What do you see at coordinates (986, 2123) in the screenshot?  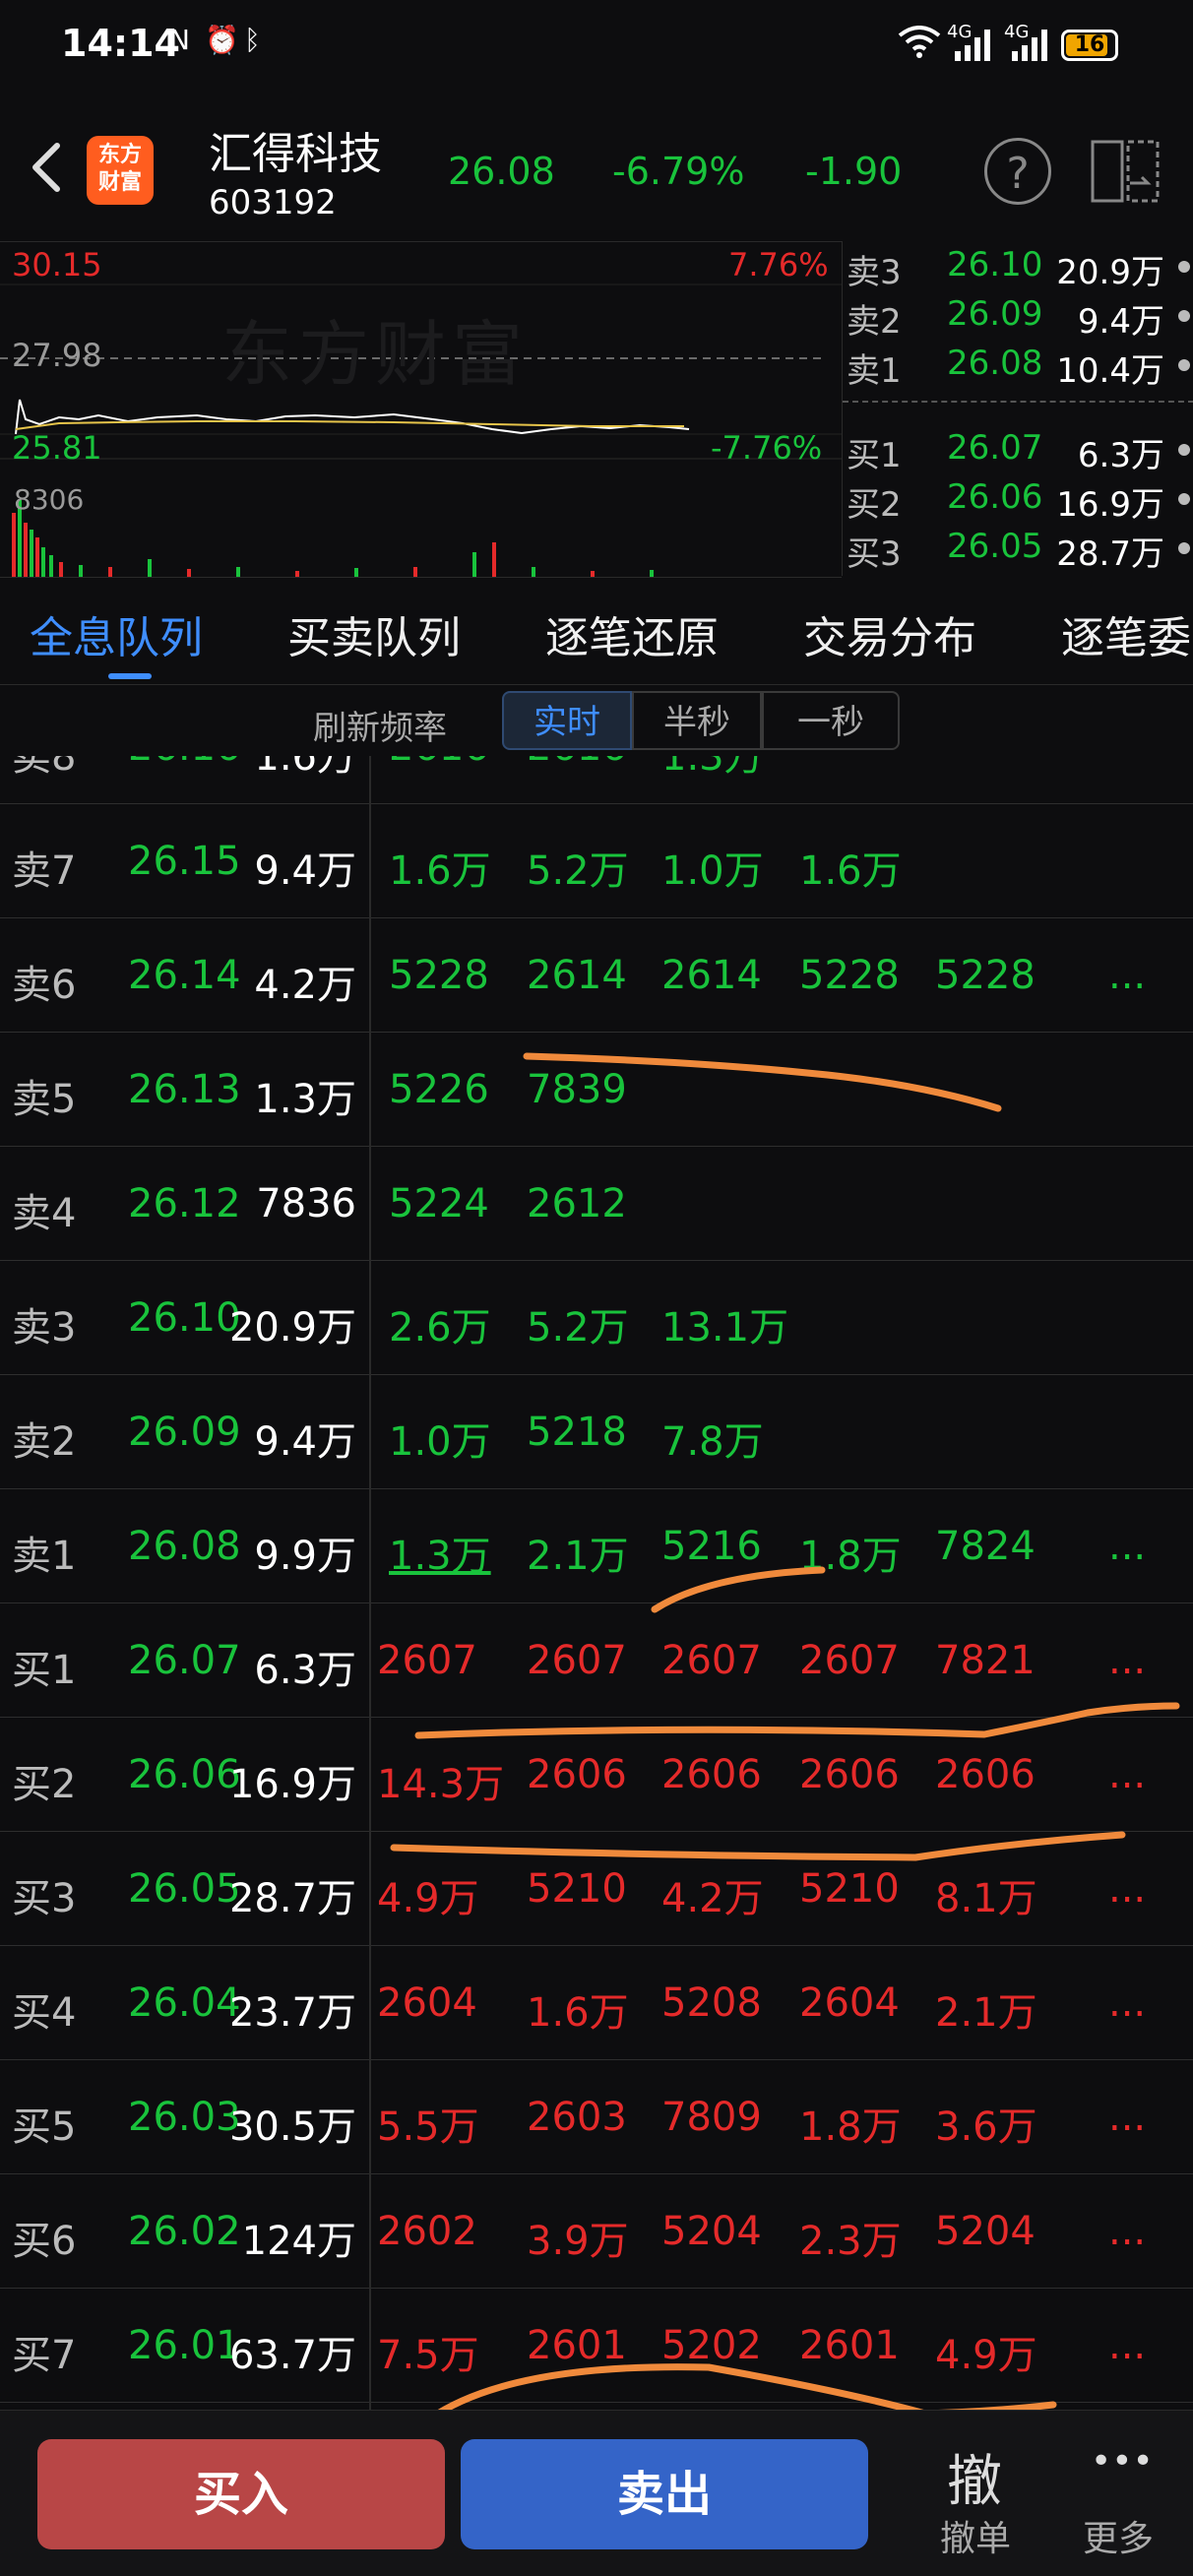 I see `queue-order-cell: 3.6万` at bounding box center [986, 2123].